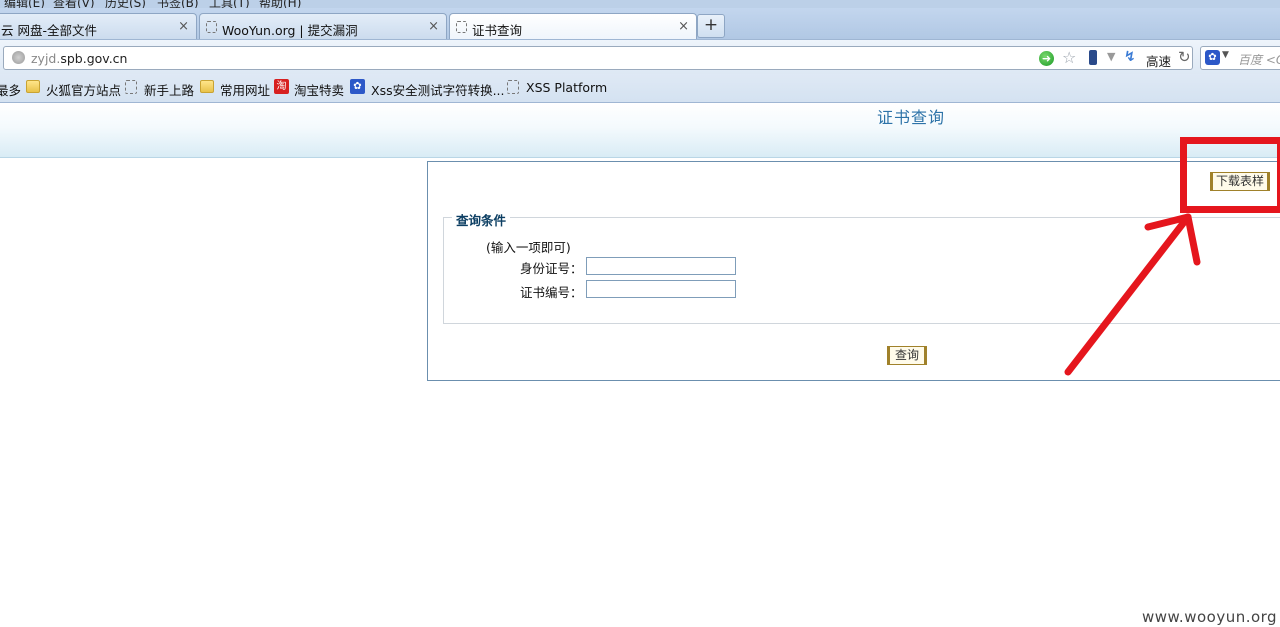 The width and height of the screenshot is (1280, 627). I want to click on tab-label: WooYun.org | 提交漏洞, so click(290, 30).